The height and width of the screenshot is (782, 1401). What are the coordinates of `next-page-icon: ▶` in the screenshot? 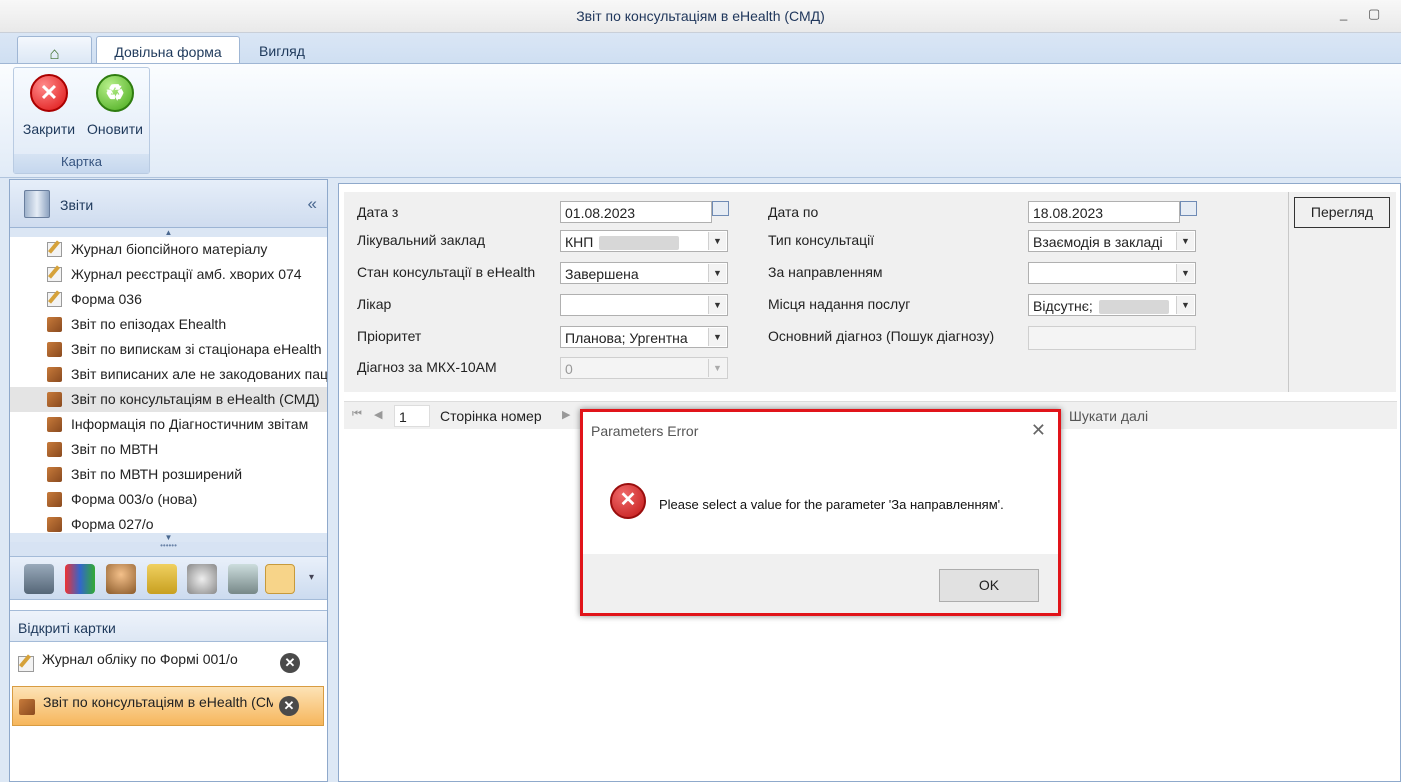 It's located at (566, 414).